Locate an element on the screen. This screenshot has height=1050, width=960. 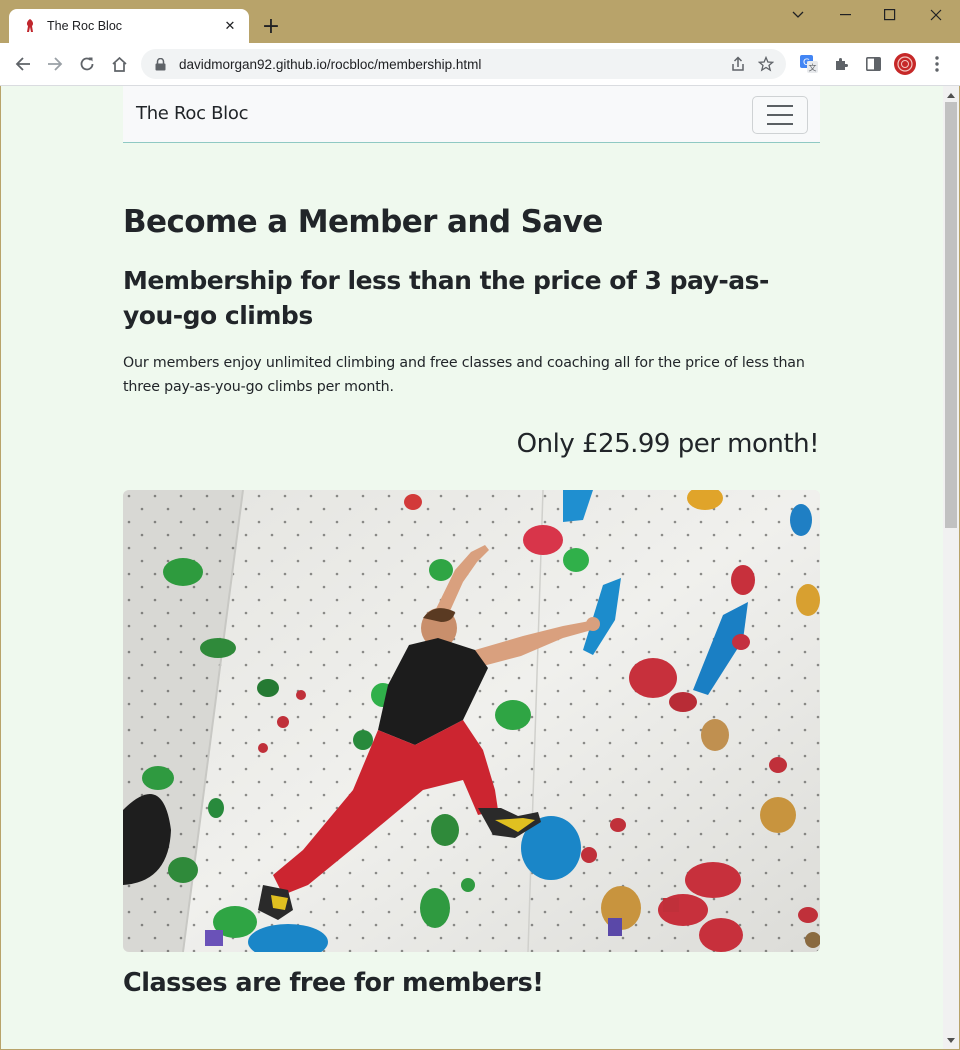
side-panel-icon is located at coordinates (873, 64).